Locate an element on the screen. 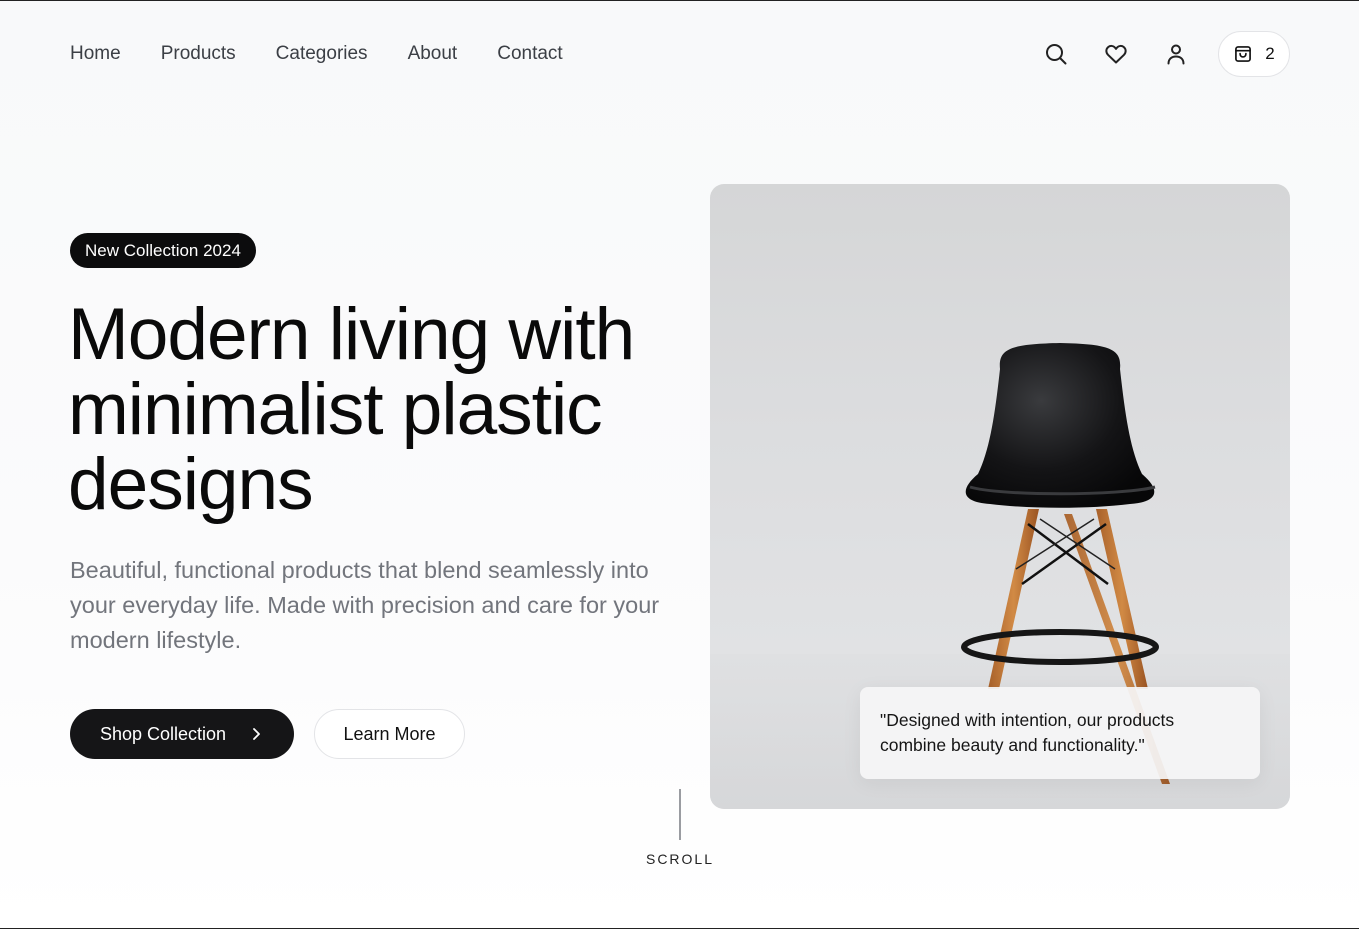 Image resolution: width=1359 pixels, height=929 pixels. wishlist-button is located at coordinates (1116, 54).